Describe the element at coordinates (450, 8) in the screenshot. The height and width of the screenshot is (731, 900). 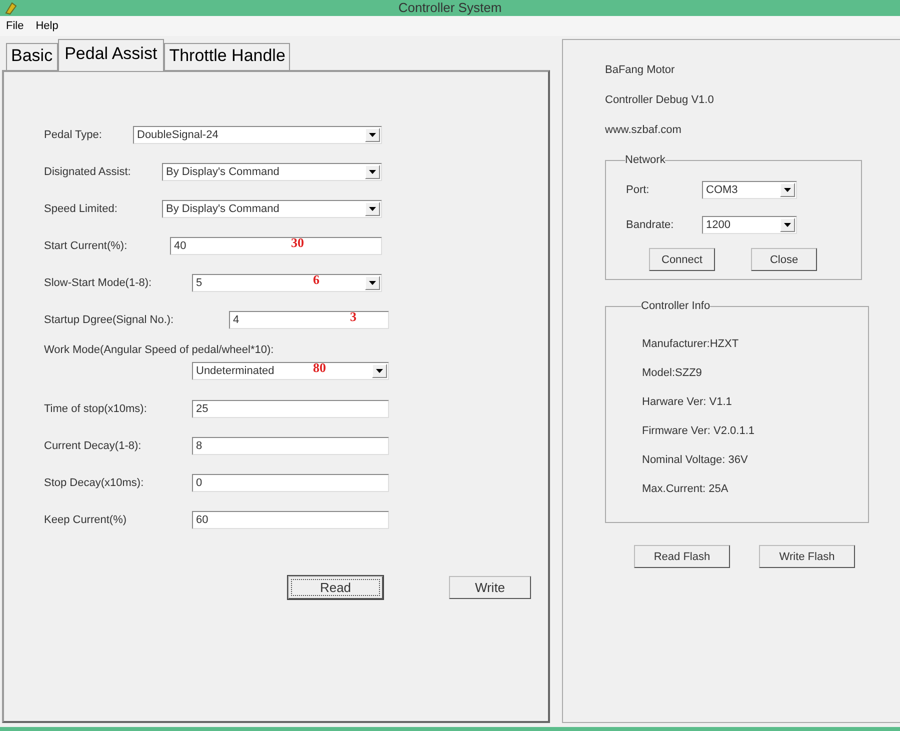
I see `window-title: Controller System` at that location.